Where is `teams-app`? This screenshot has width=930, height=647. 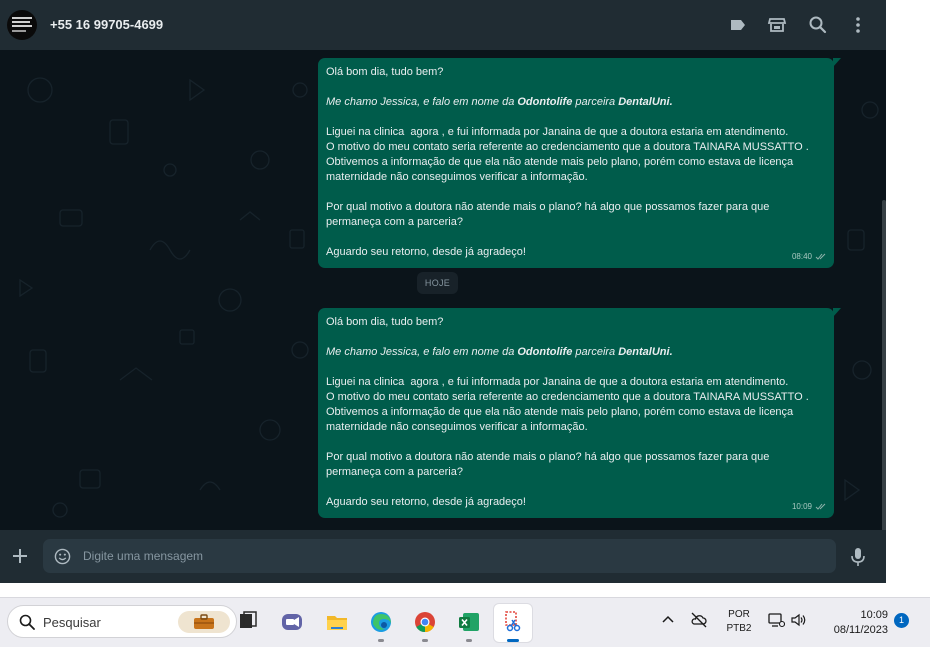 teams-app is located at coordinates (292, 623).